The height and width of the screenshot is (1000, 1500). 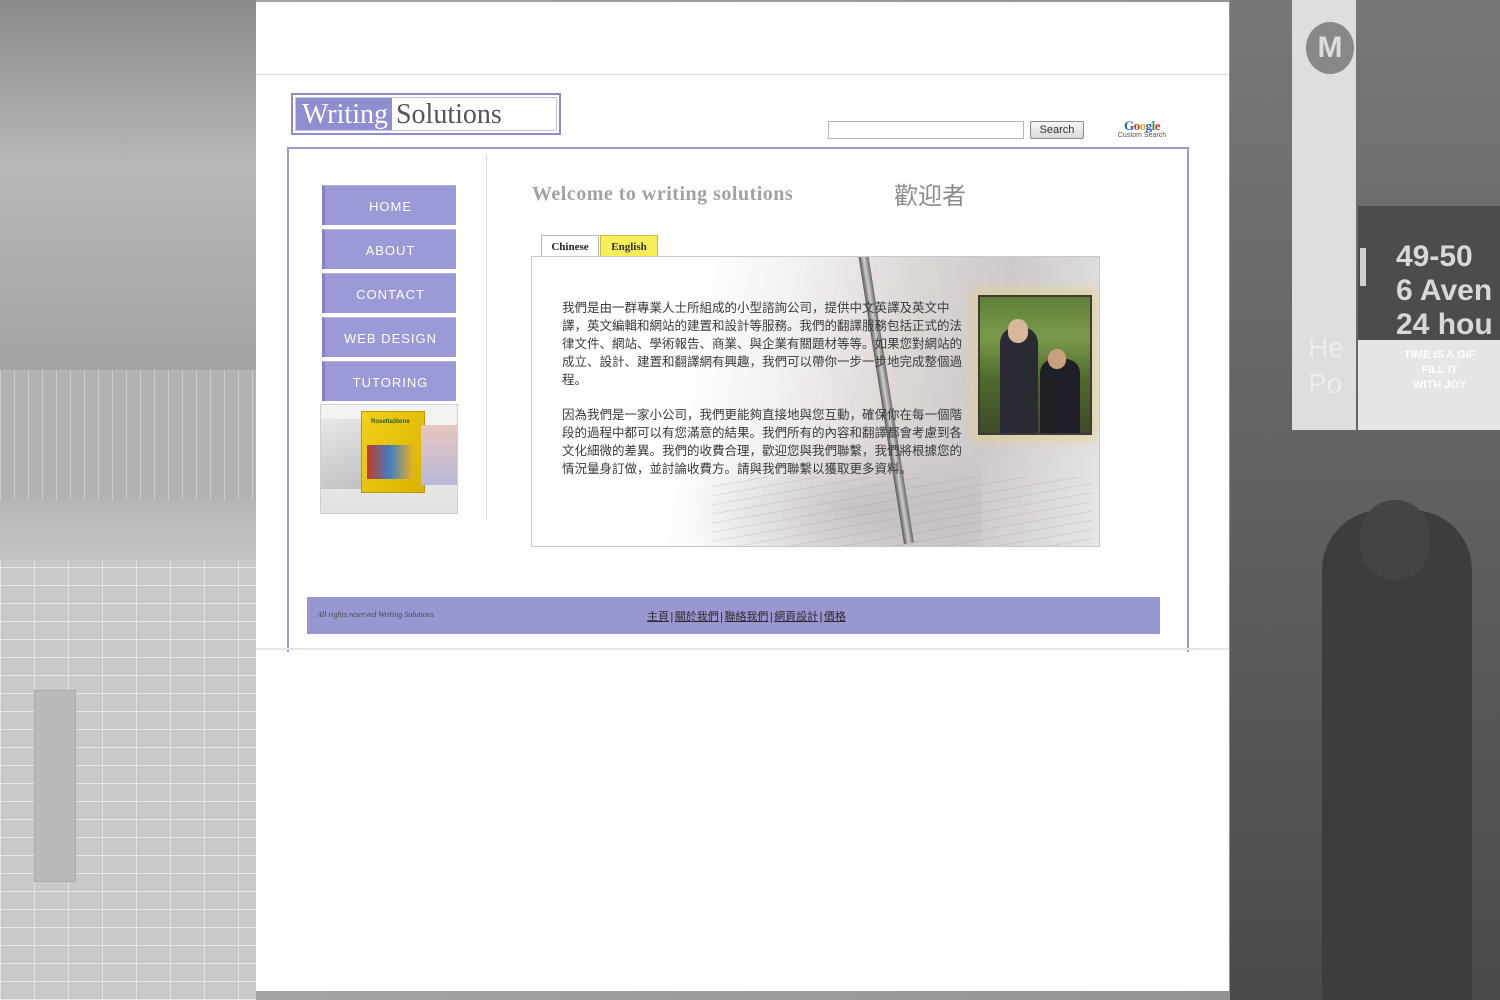 What do you see at coordinates (390, 462) in the screenshot?
I see `product-cover-art` at bounding box center [390, 462].